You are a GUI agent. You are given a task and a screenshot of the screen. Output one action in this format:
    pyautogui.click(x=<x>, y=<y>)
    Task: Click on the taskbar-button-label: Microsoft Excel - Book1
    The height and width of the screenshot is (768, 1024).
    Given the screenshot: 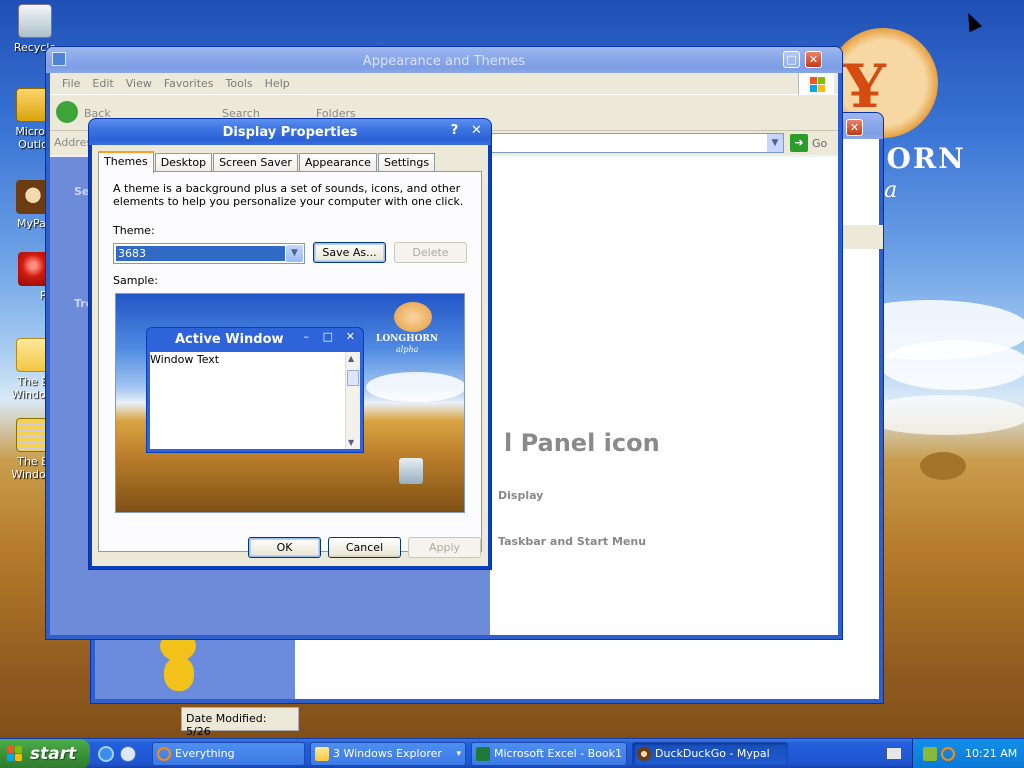 What is the action you would take?
    pyautogui.click(x=558, y=753)
    